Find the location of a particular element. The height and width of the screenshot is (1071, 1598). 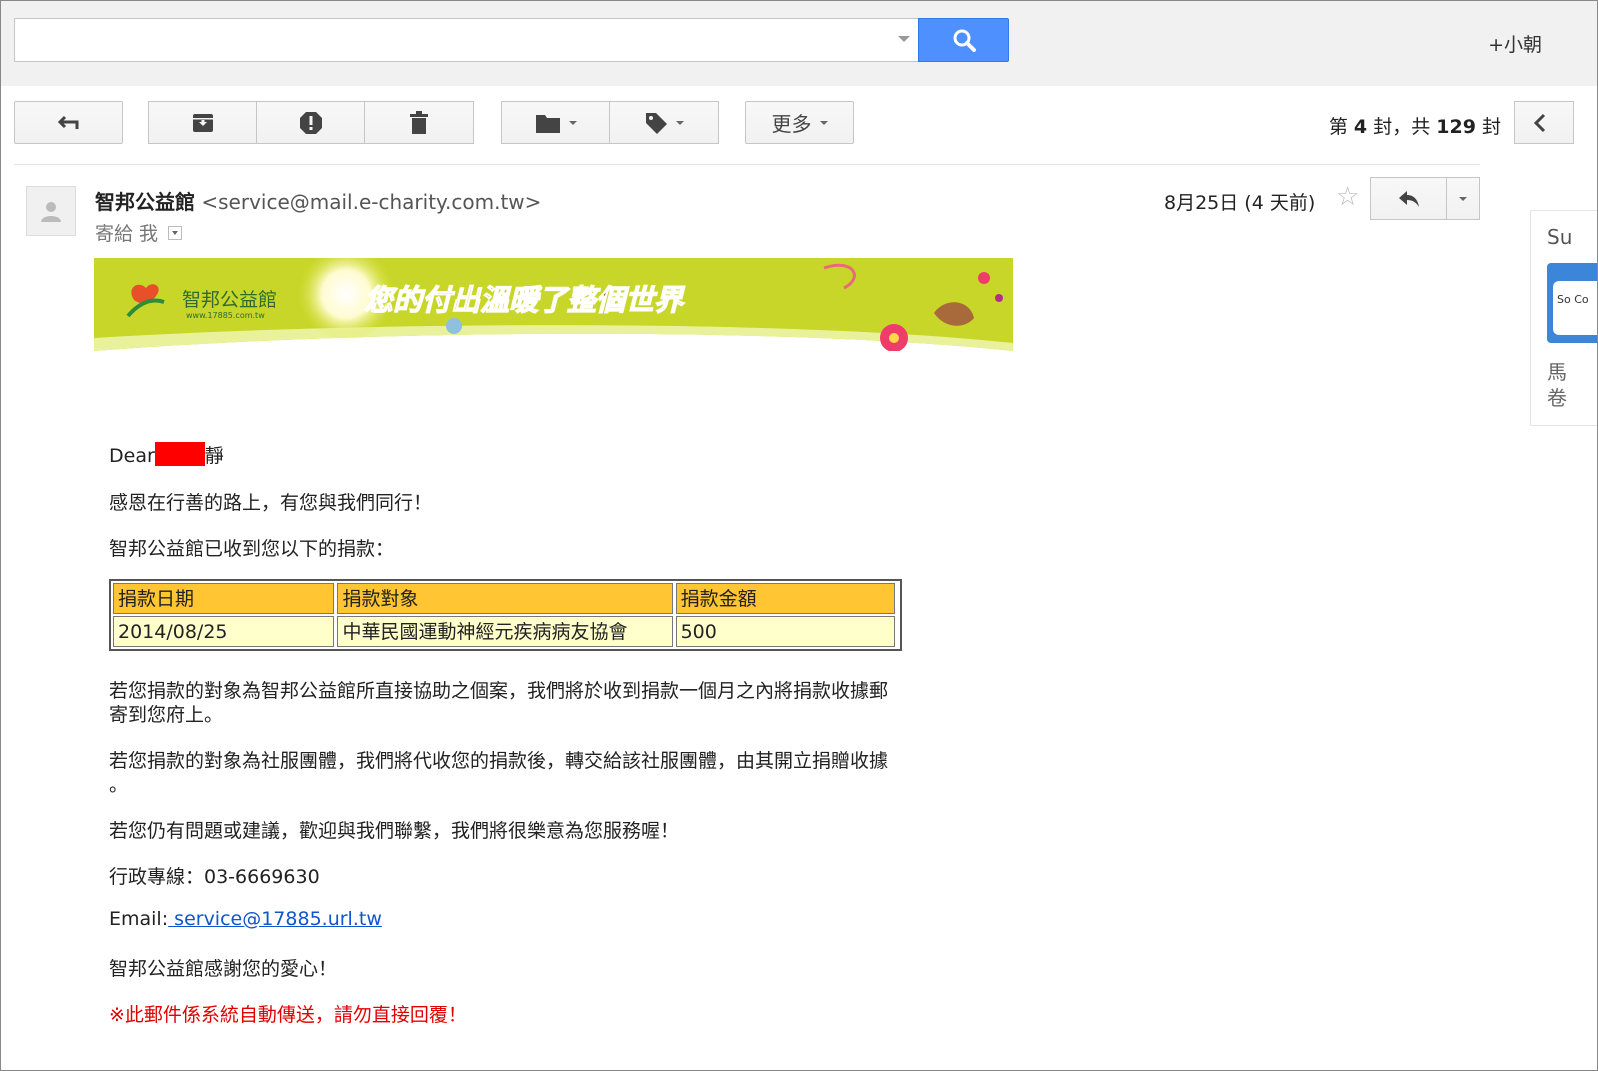

header-divider is located at coordinates (747, 164).